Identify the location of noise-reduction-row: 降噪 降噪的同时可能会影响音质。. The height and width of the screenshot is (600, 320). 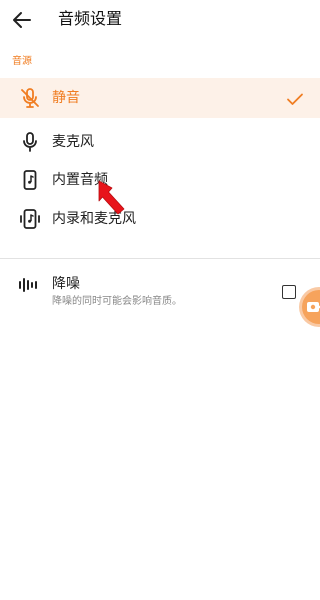
(160, 292).